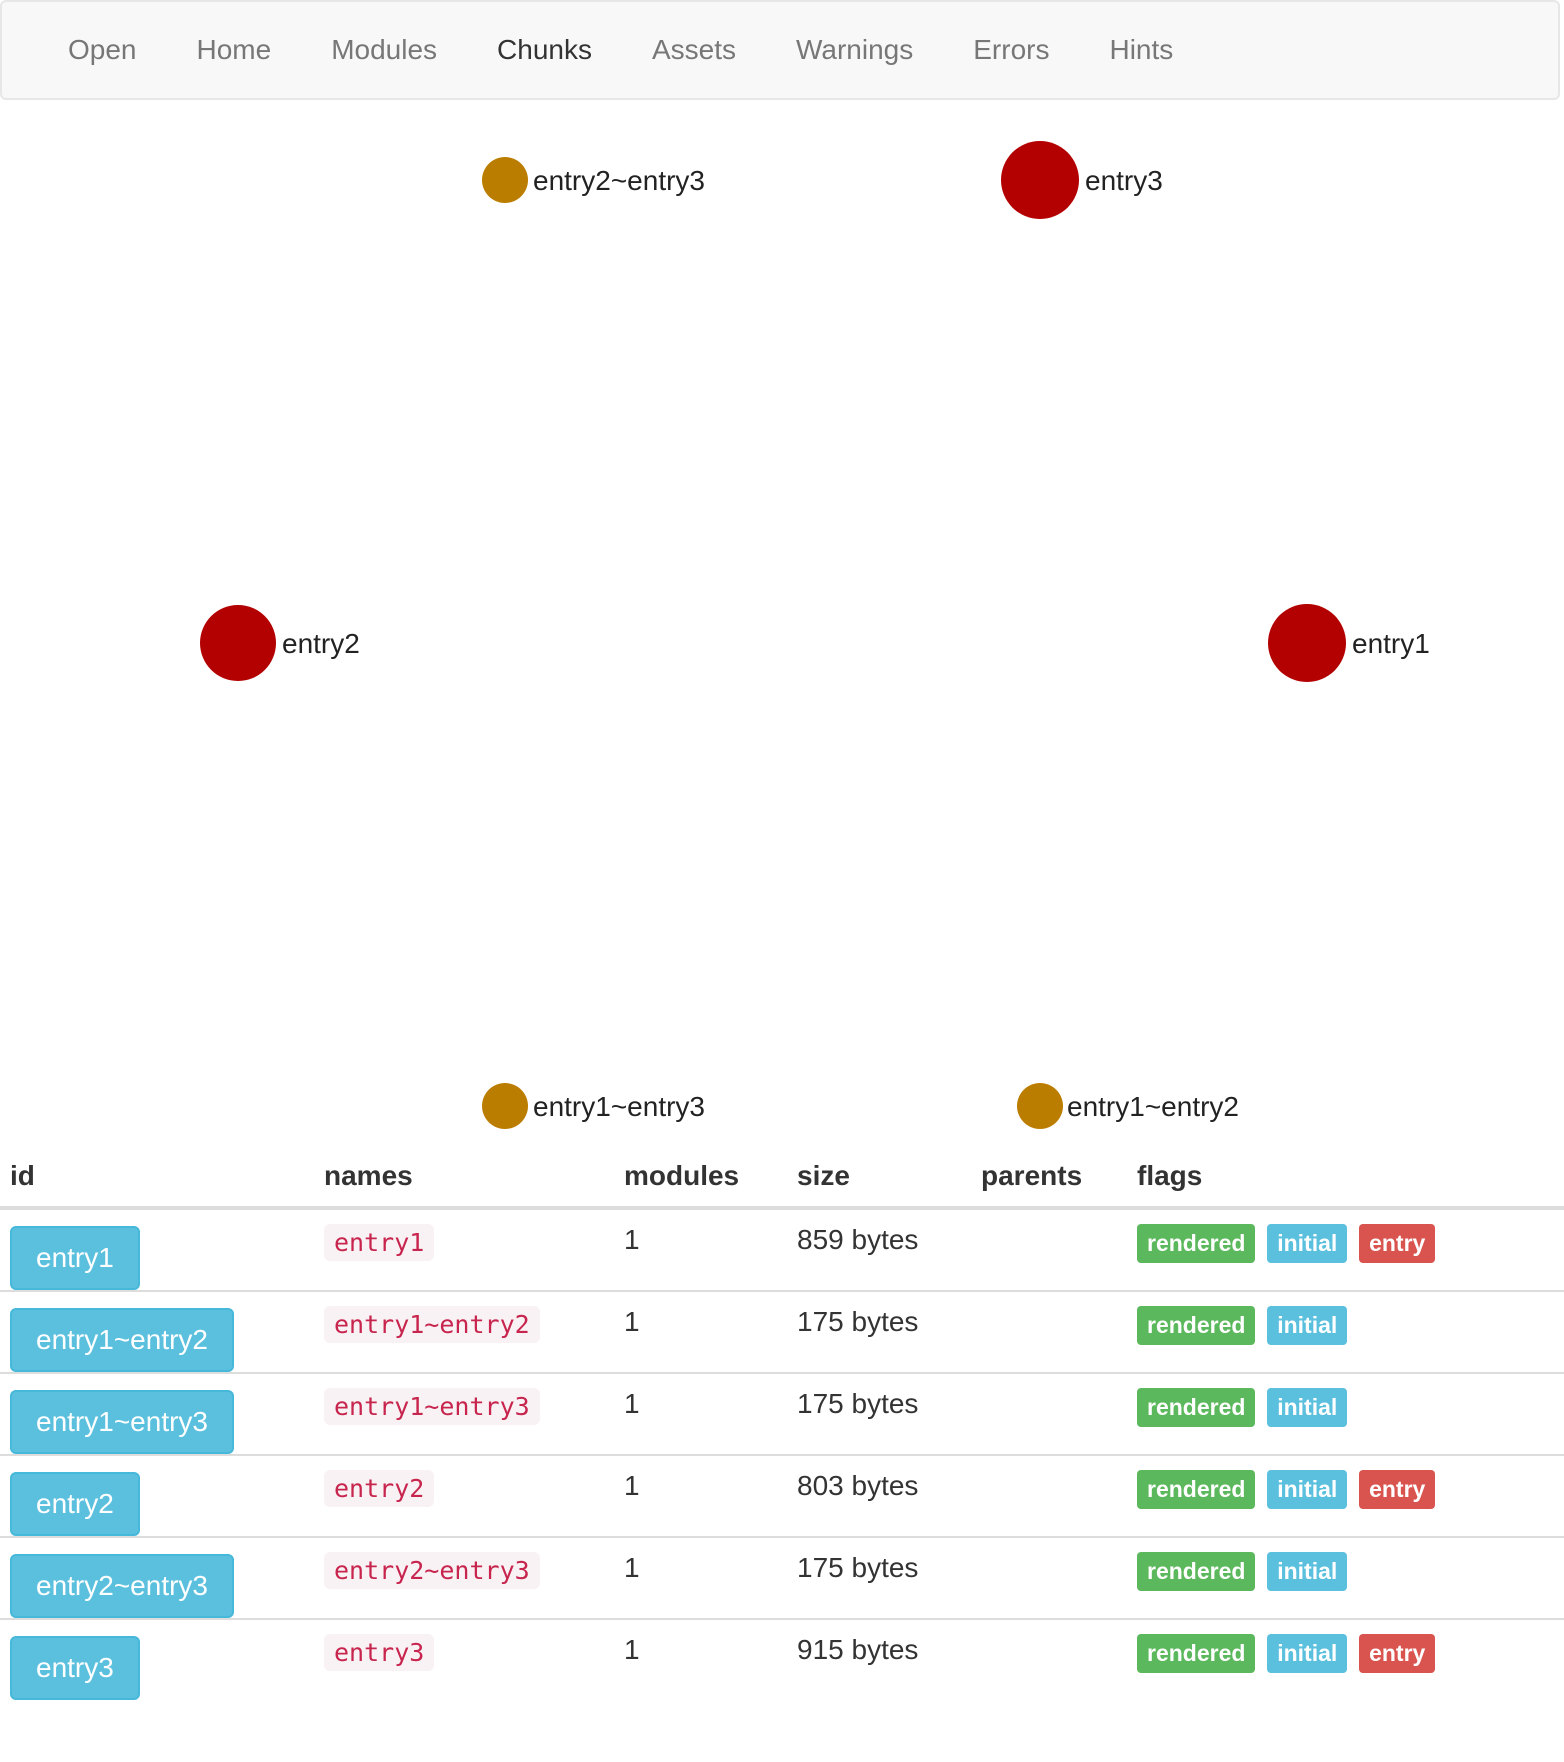 The image size is (1564, 1762). What do you see at coordinates (544, 50) in the screenshot?
I see `nav-chunks: Chunks` at bounding box center [544, 50].